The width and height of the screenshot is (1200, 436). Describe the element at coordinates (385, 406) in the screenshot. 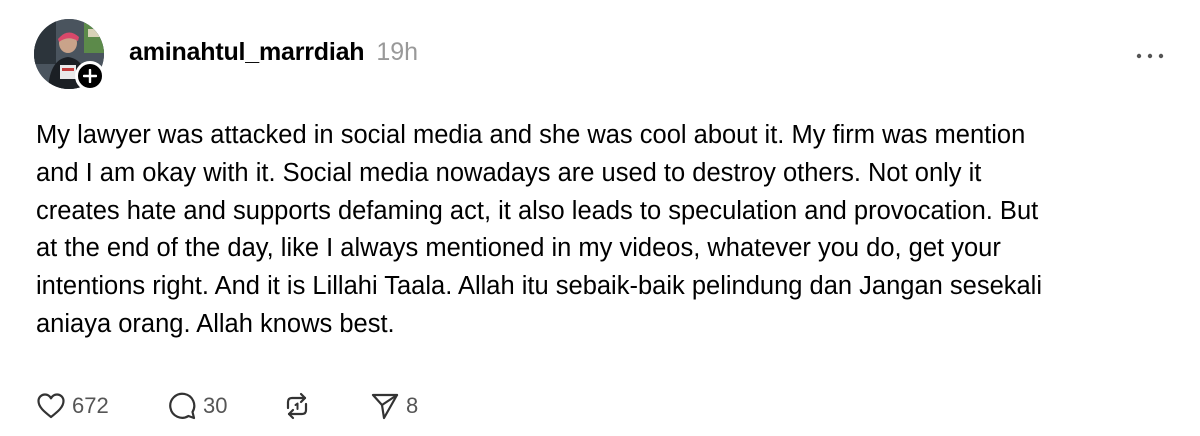

I see `send-icon` at that location.